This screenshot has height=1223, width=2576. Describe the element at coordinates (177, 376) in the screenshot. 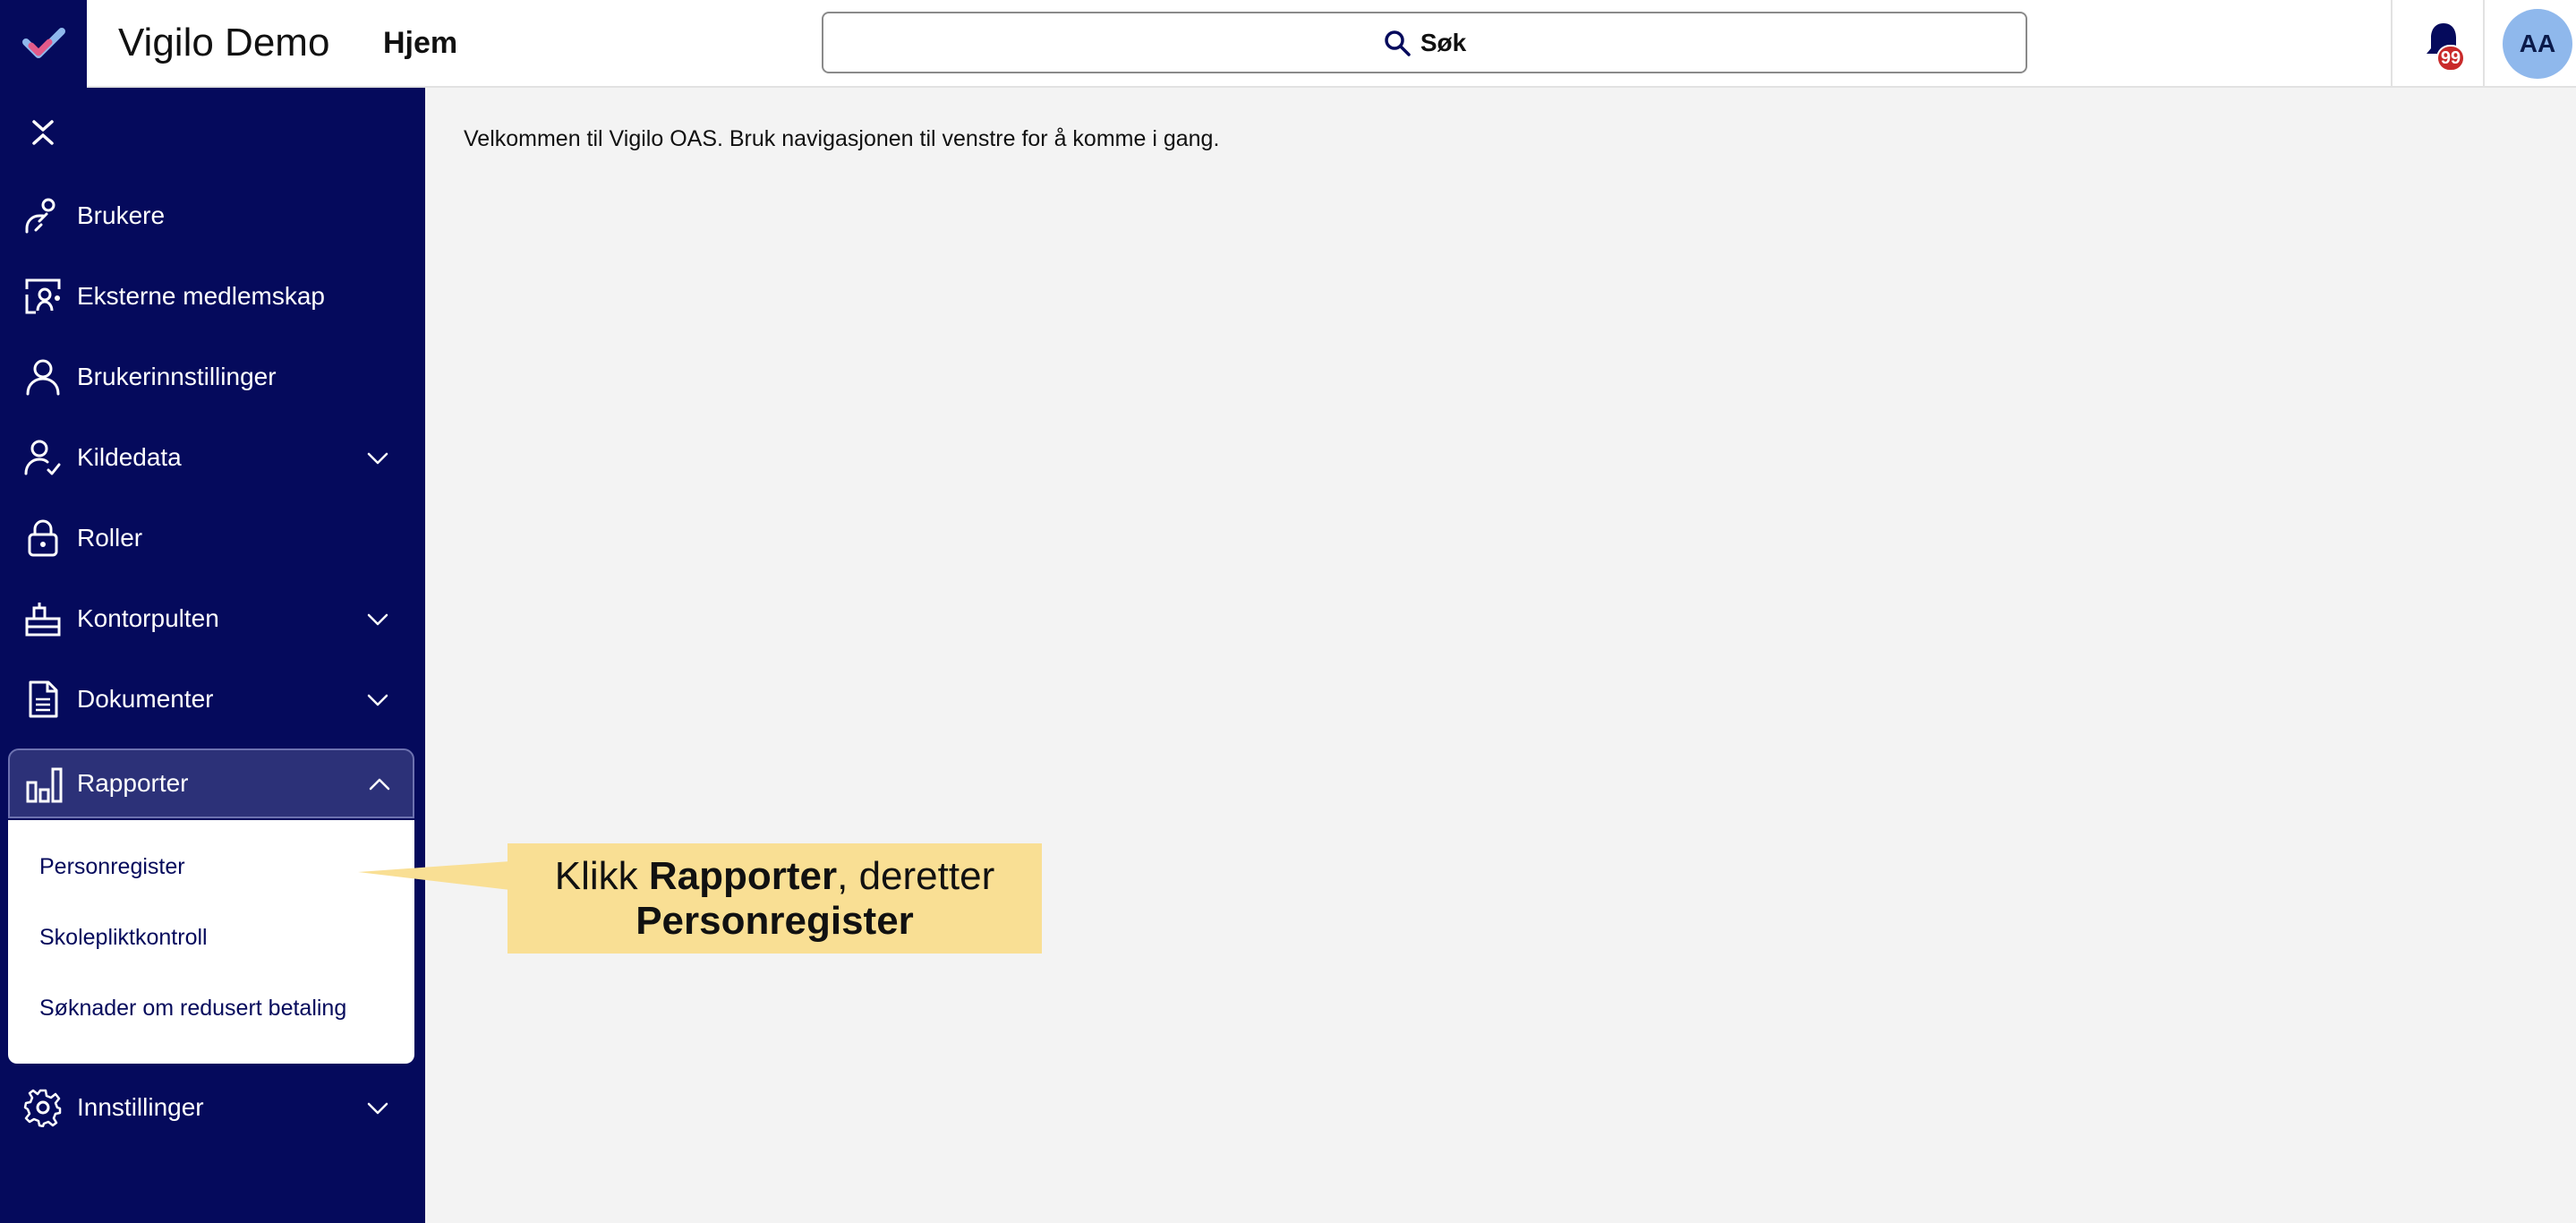

I see `sidebar-item-label: Brukerinnstillinger` at that location.